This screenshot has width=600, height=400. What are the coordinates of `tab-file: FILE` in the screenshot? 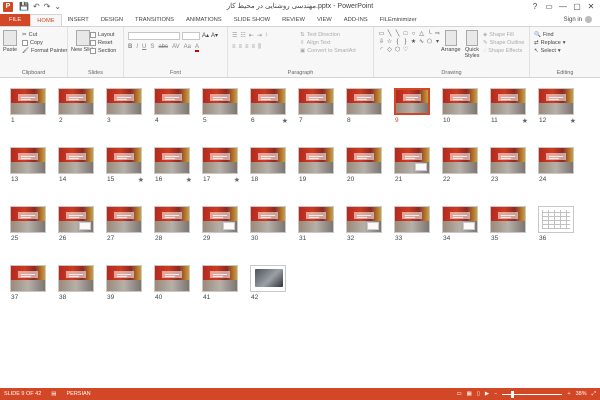 It's located at (15, 20).